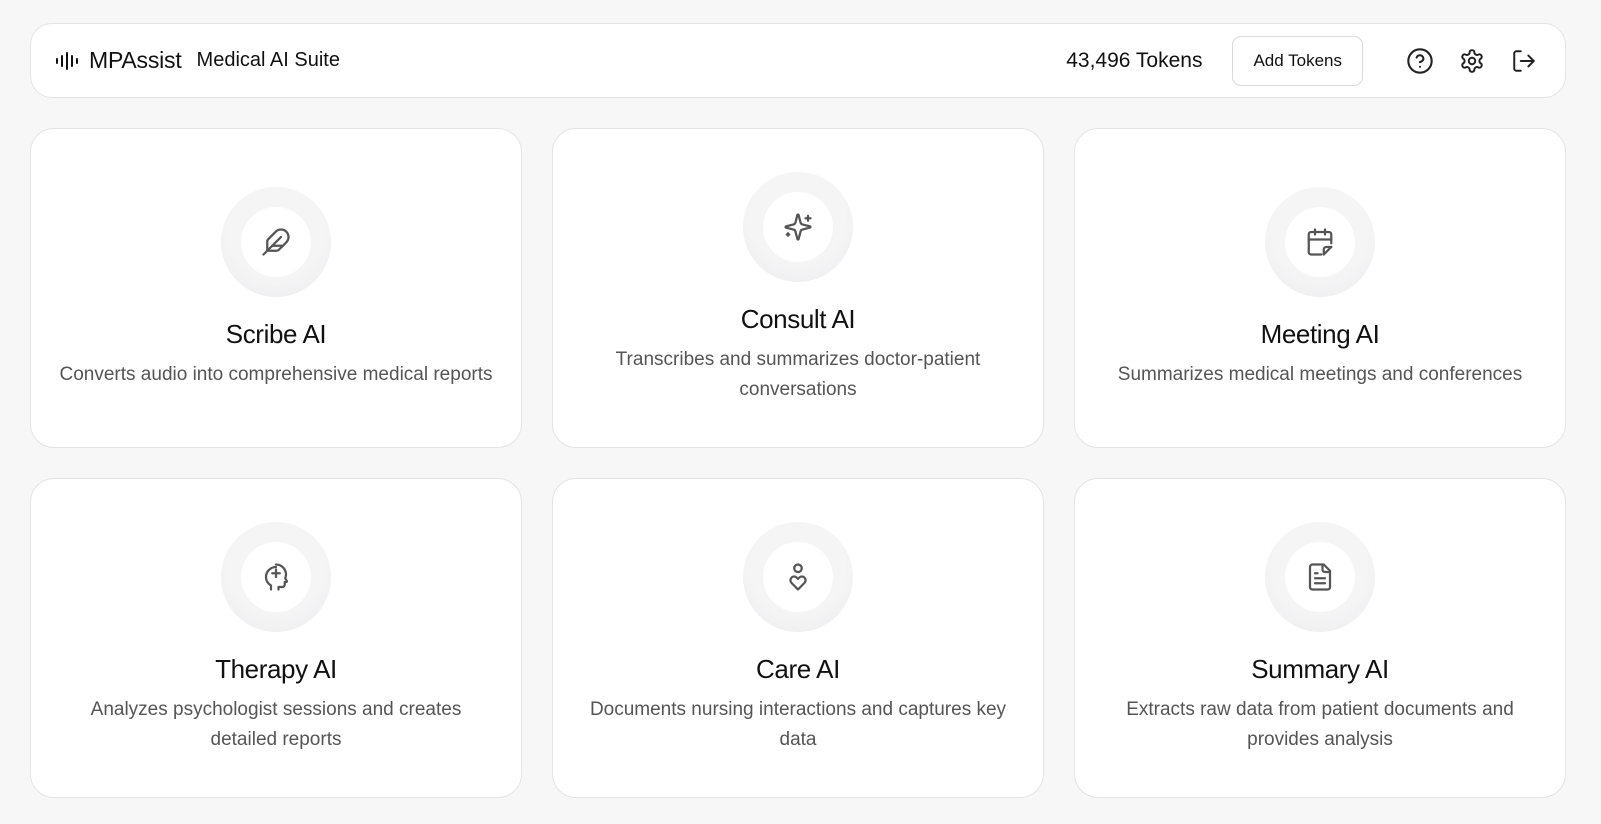  Describe the element at coordinates (1297, 60) in the screenshot. I see `add-tokens-button: Add Tokens` at that location.